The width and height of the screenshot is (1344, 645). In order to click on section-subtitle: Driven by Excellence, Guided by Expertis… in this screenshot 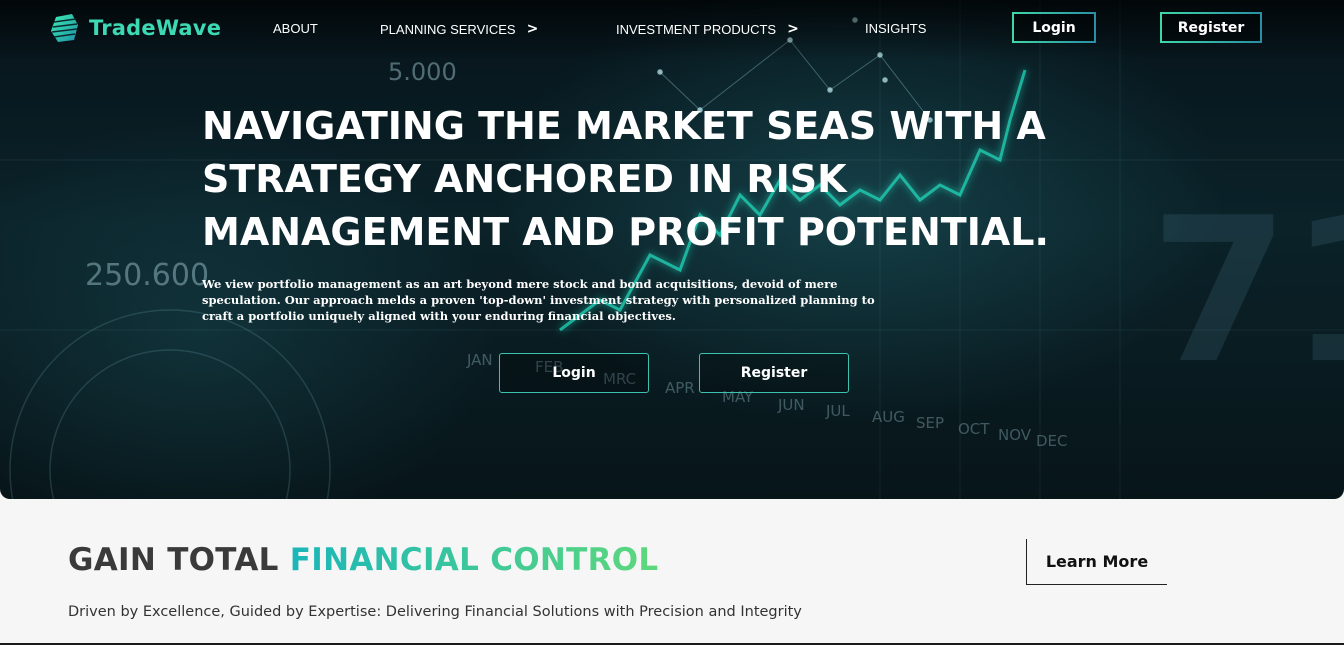, I will do `click(435, 612)`.